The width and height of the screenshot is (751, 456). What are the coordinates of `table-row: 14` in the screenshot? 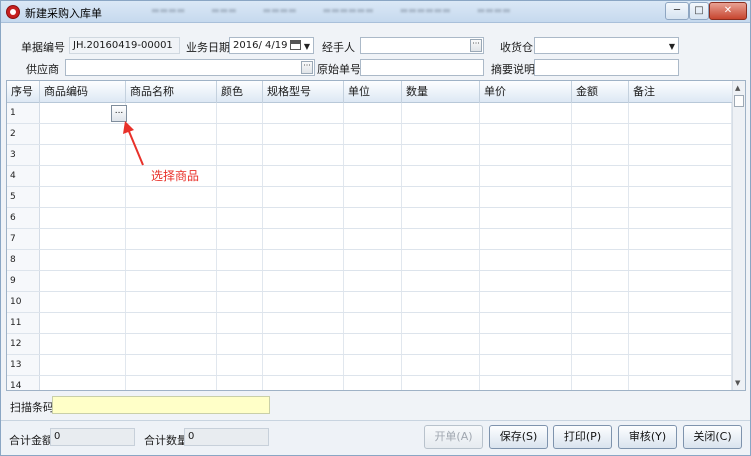 It's located at (369, 383).